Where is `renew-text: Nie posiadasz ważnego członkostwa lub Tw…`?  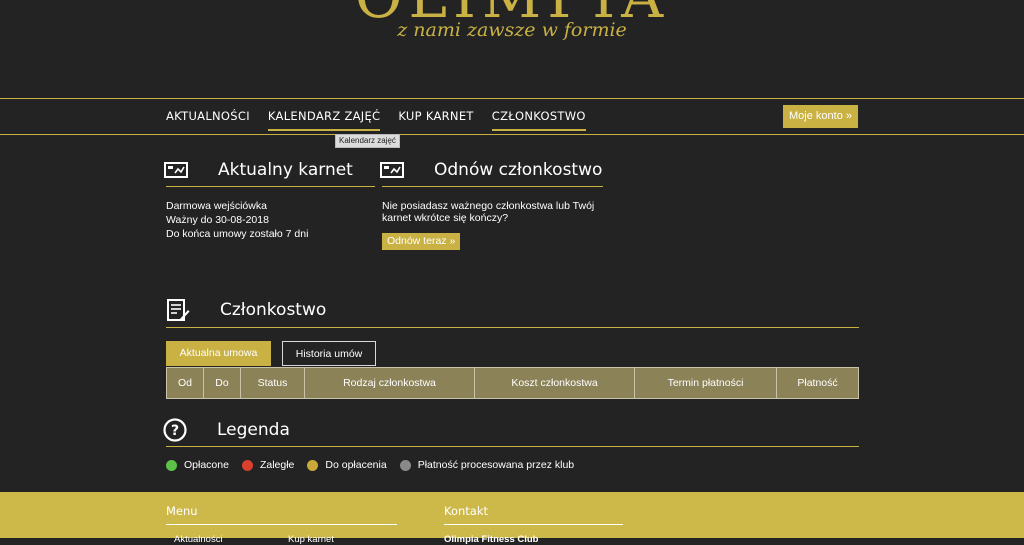
renew-text: Nie posiadasz ważnego członkostwa lub Tw… is located at coordinates (488, 212).